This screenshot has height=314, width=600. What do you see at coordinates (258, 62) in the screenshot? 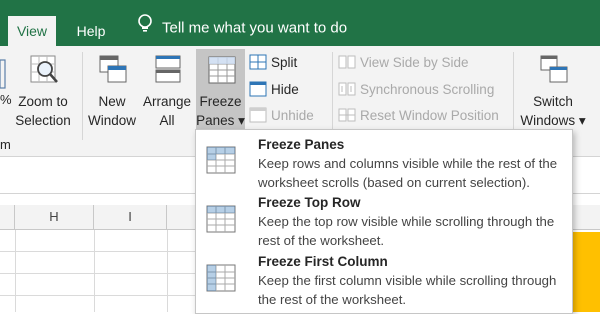
I see `split-icon` at bounding box center [258, 62].